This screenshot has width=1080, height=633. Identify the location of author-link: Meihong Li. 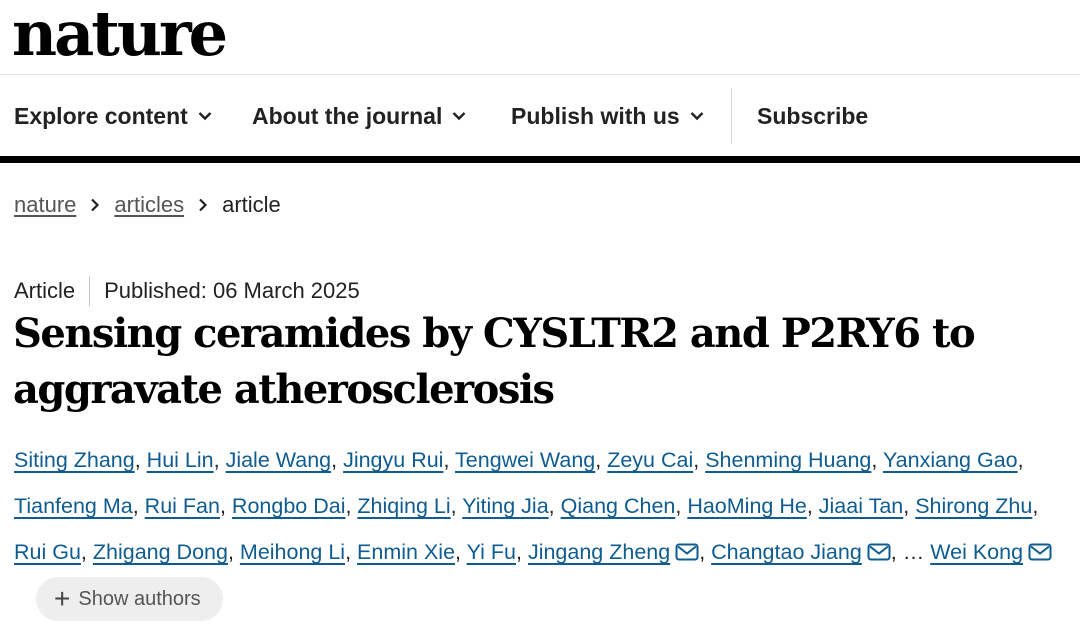
(292, 552).